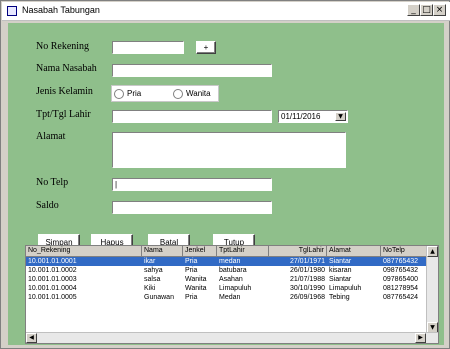 The width and height of the screenshot is (450, 349). I want to click on cell-nama: sahya, so click(153, 270).